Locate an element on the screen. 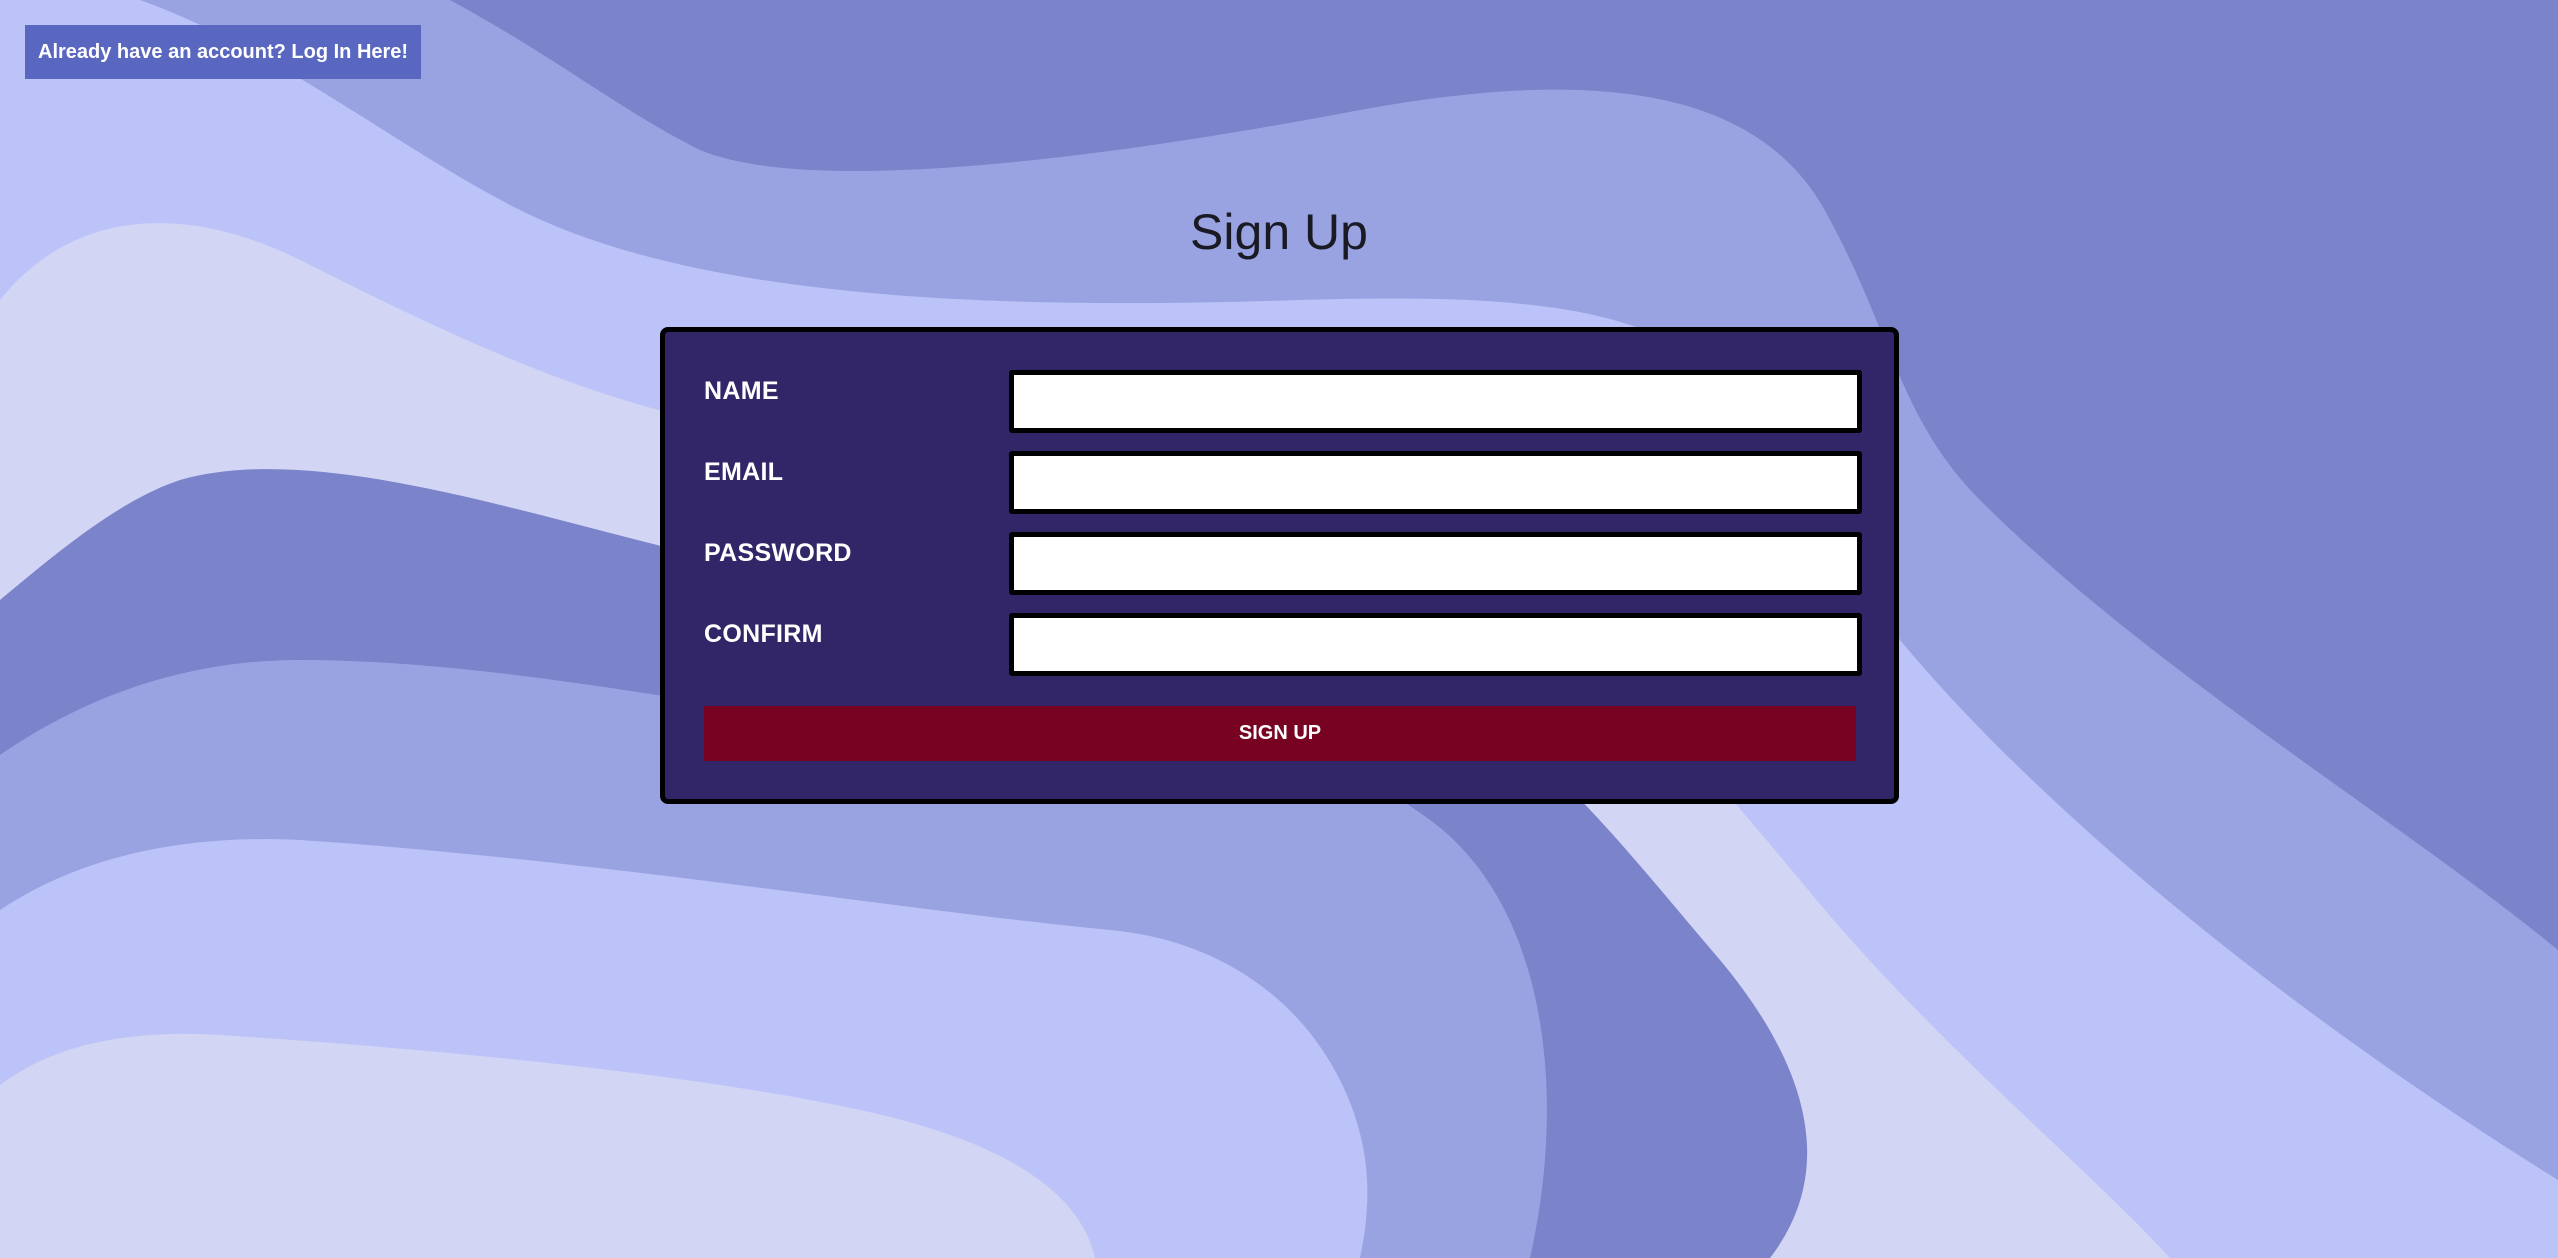 Image resolution: width=2558 pixels, height=1258 pixels. confirm-password-input is located at coordinates (1435, 644).